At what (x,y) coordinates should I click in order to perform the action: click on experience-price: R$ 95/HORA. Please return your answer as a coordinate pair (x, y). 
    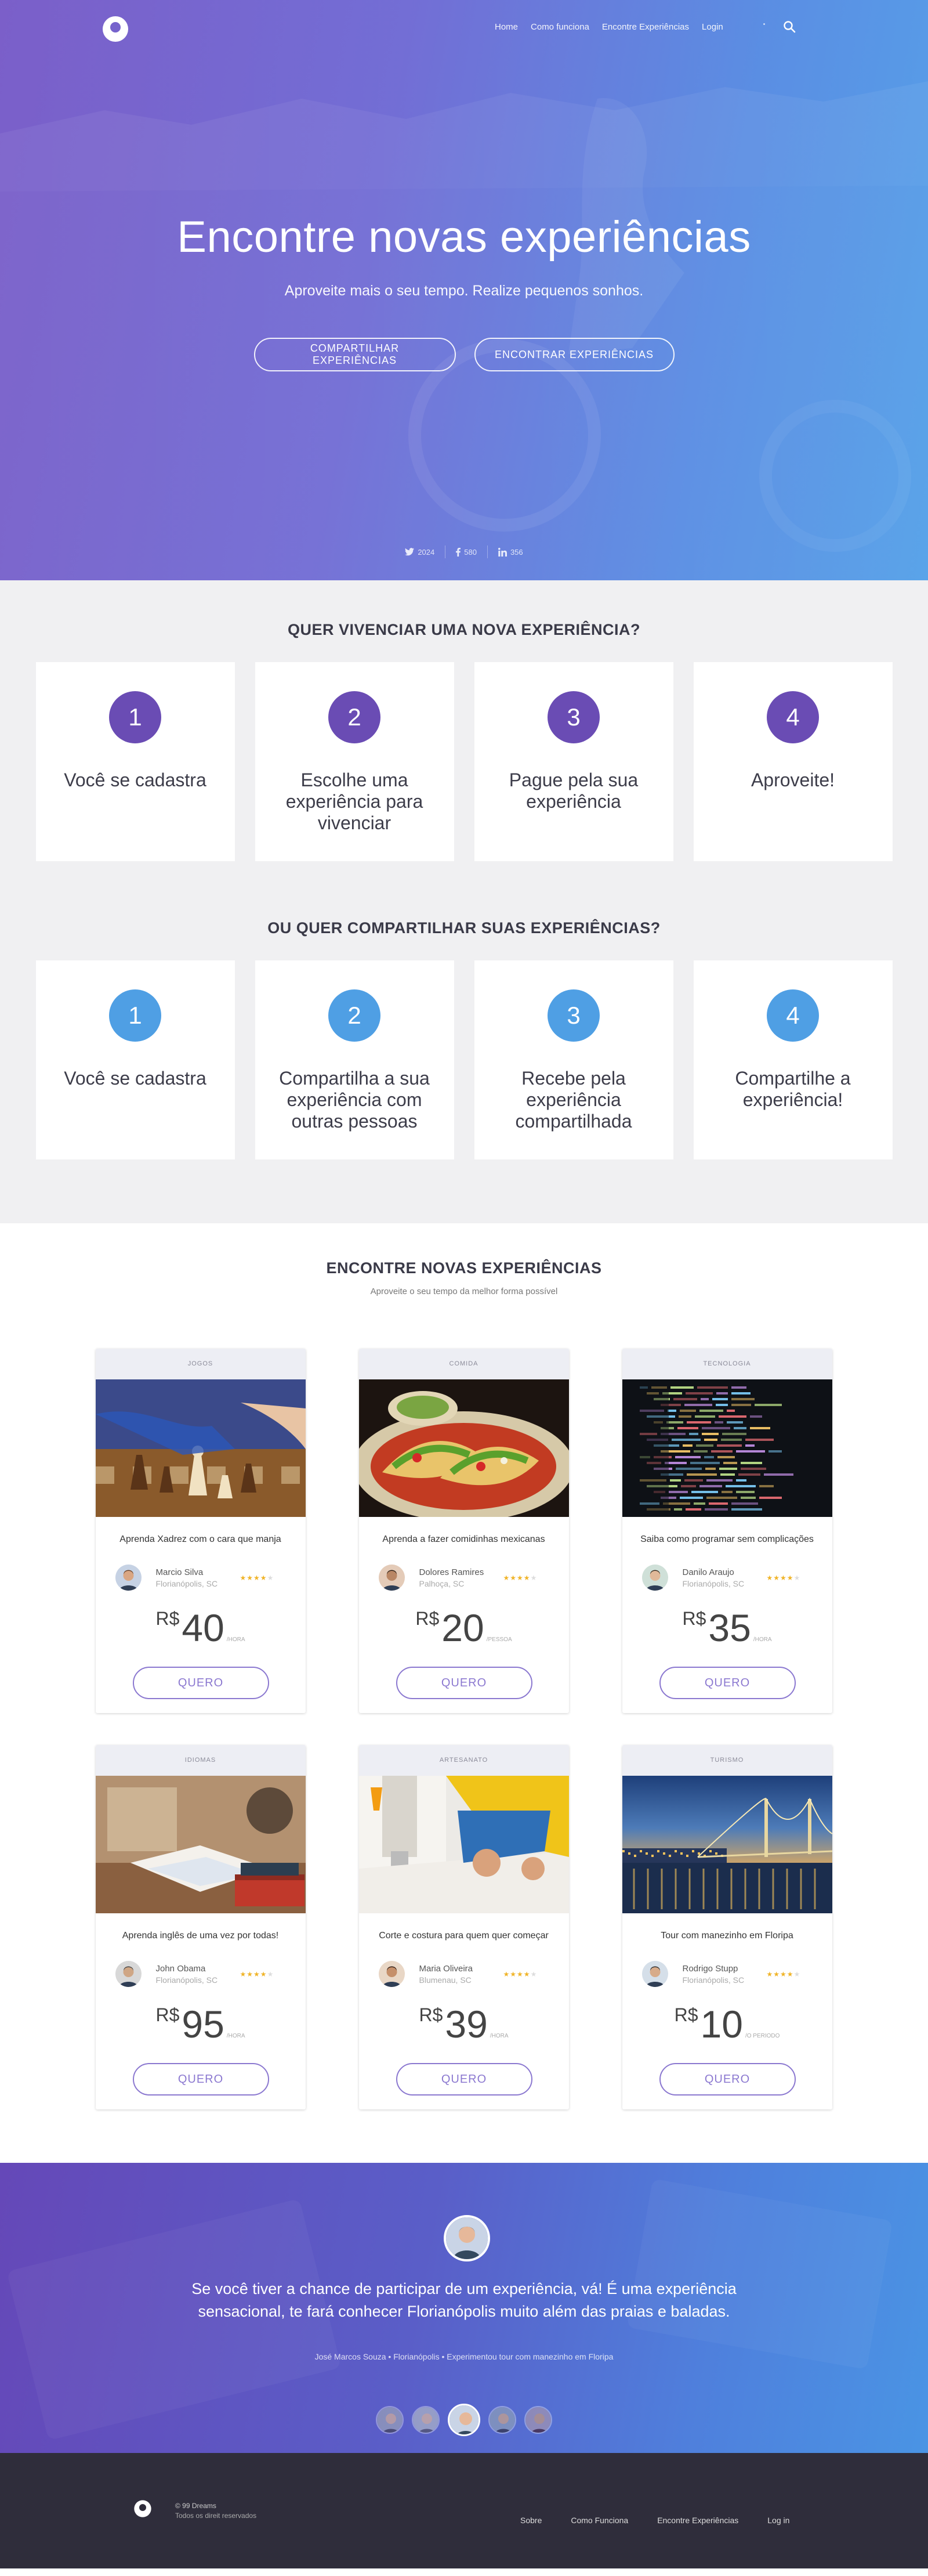
    Looking at the image, I should click on (201, 2024).